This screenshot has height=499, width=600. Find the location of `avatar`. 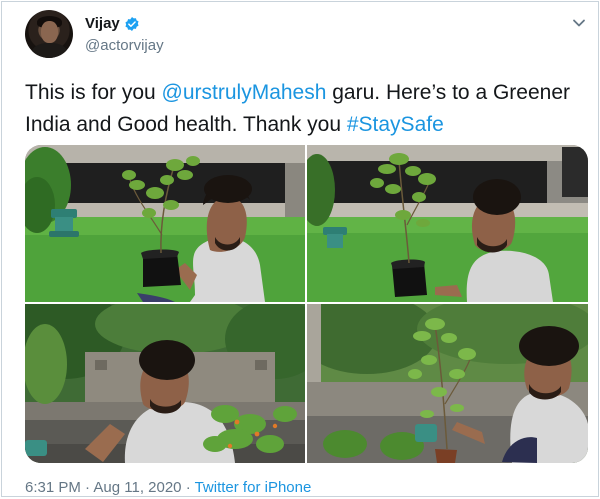

avatar is located at coordinates (49, 34).